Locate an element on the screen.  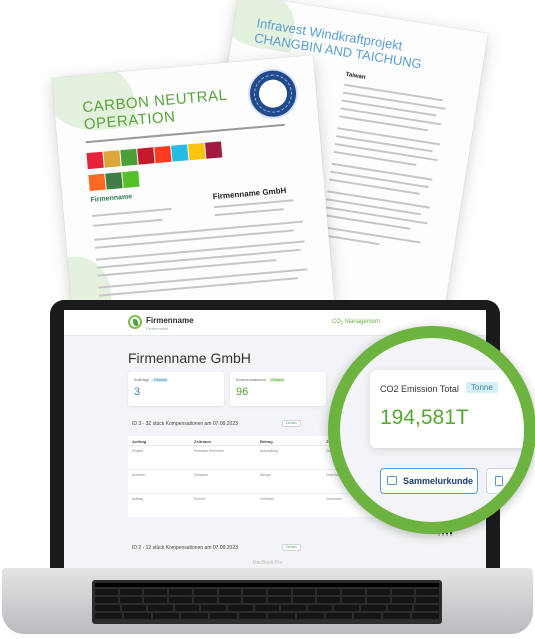
chevron-right-icon: › is located at coordinates (466, 480).